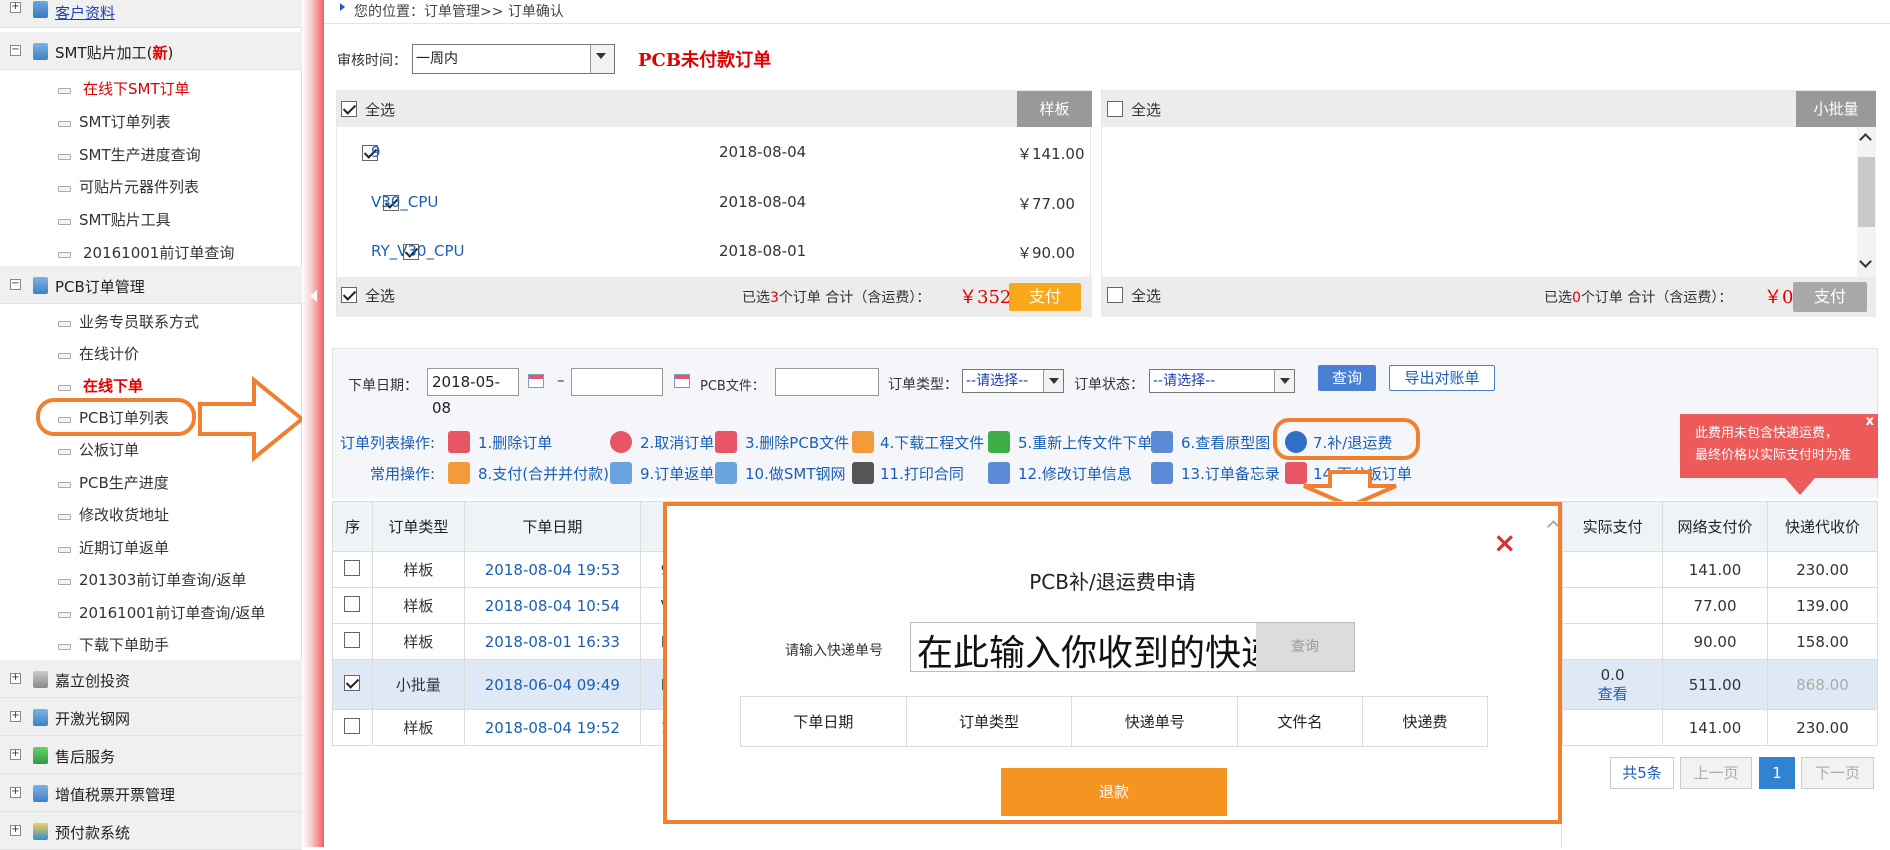 This screenshot has width=1890, height=850. Describe the element at coordinates (1870, 422) in the screenshot. I see `tooltip-close-icon: x` at that location.